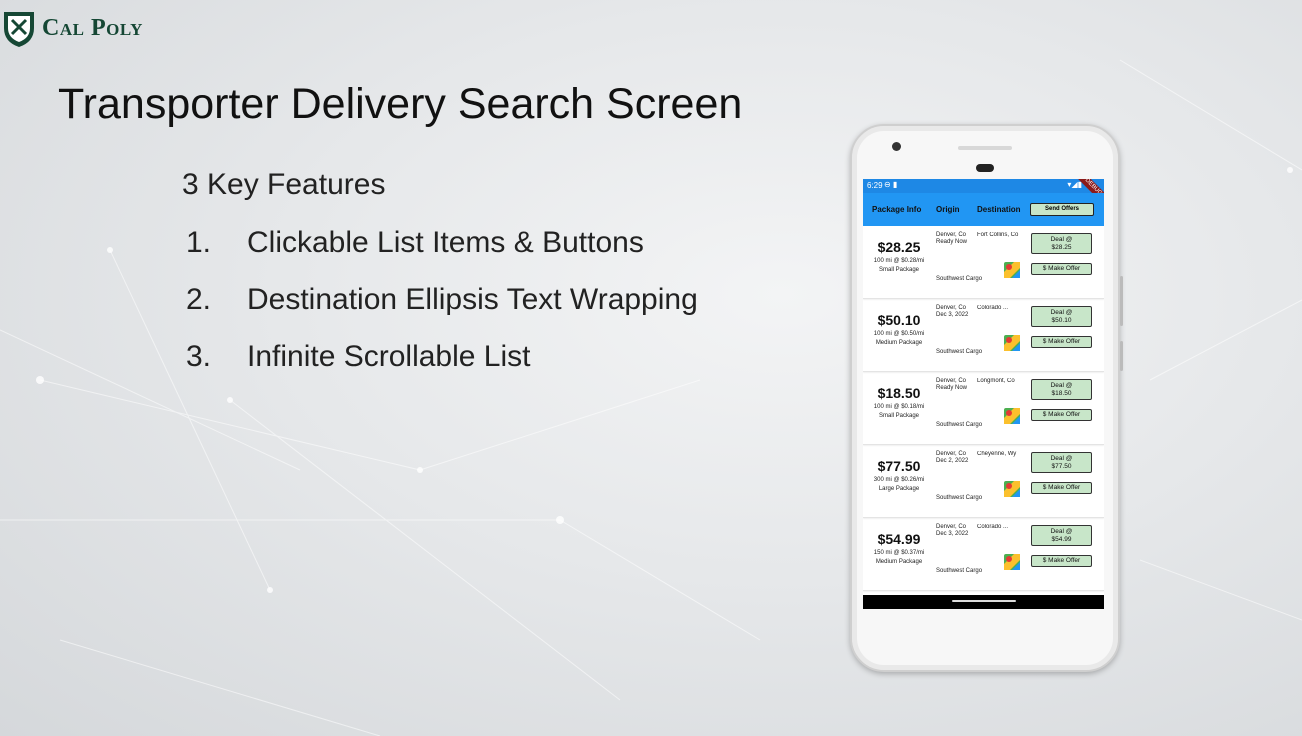 The width and height of the screenshot is (1302, 736). I want to click on deal-price: $28.25, so click(1061, 247).